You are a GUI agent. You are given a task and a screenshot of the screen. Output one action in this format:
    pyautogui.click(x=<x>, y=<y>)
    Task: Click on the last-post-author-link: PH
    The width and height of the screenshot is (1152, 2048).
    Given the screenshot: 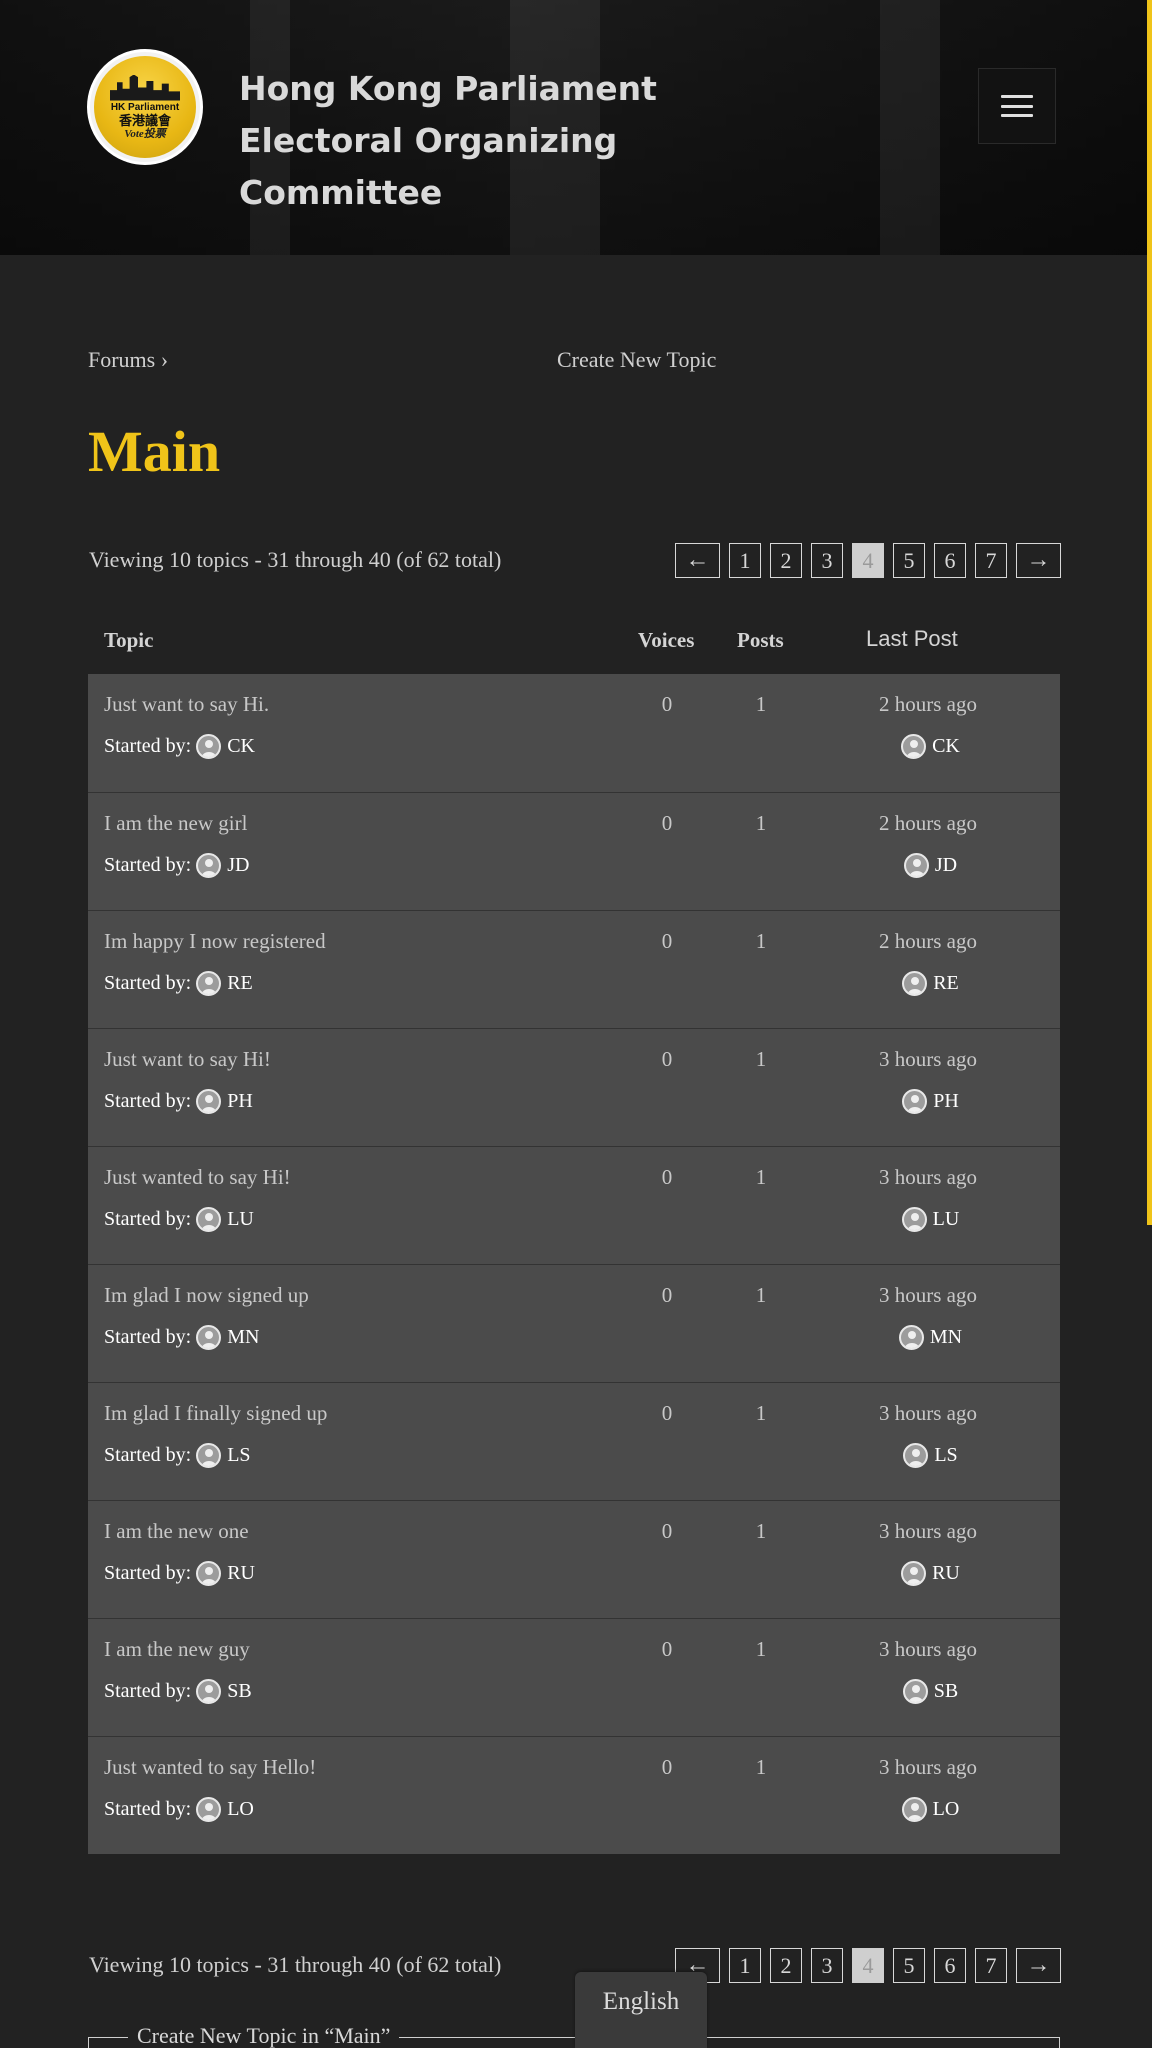 What is the action you would take?
    pyautogui.click(x=946, y=1101)
    